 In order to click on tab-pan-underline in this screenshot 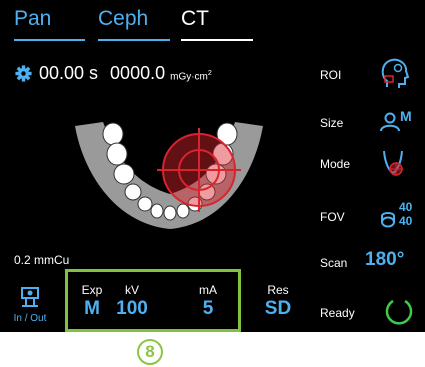, I will do `click(49, 40)`.